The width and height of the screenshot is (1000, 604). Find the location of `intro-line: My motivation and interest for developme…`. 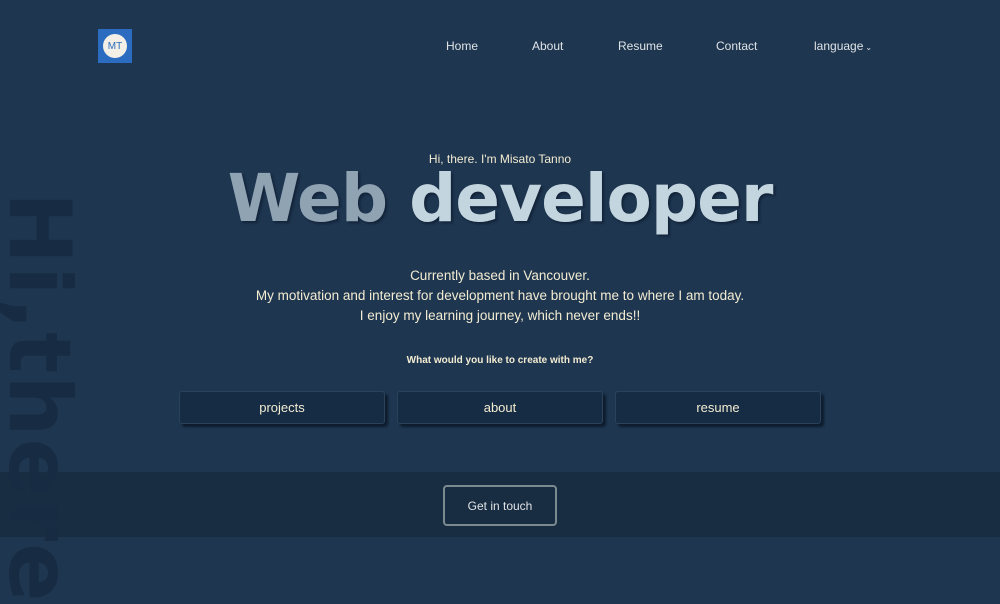

intro-line: My motivation and interest for developme… is located at coordinates (500, 295).